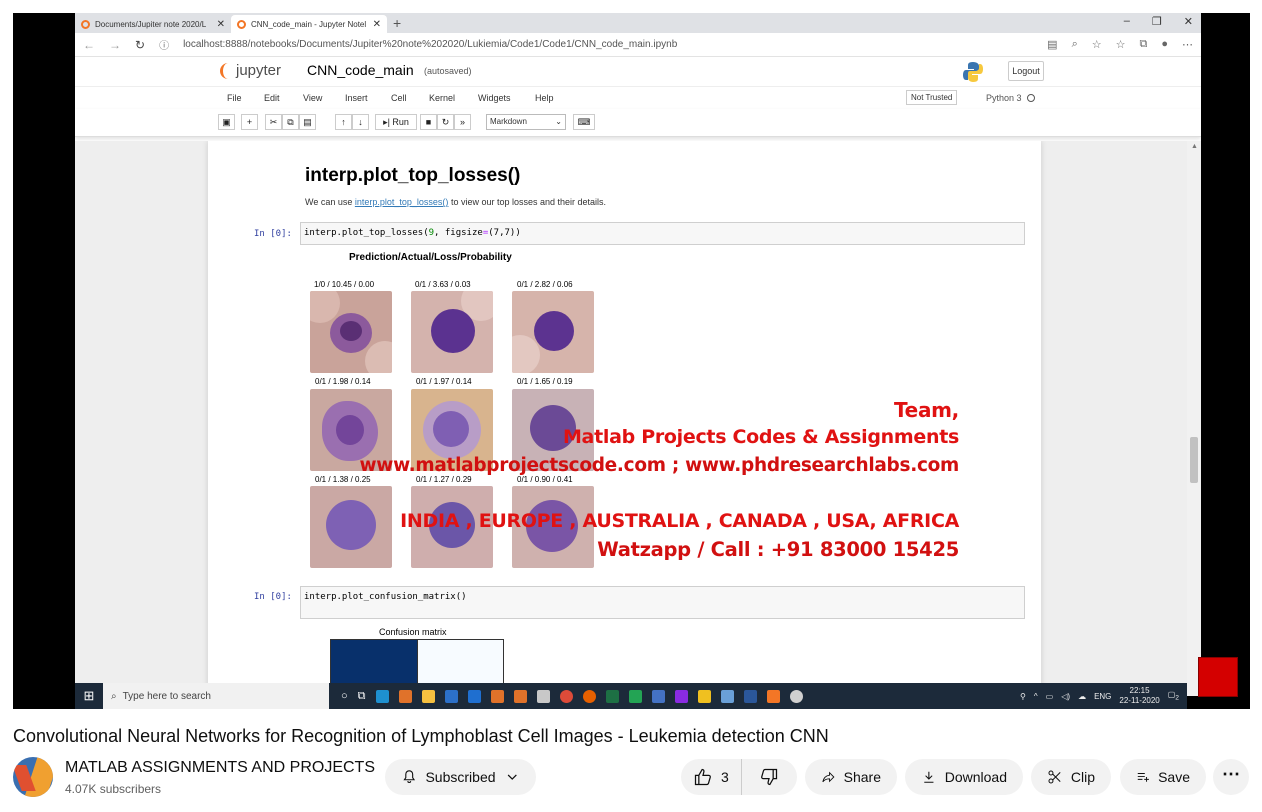 The width and height of the screenshot is (1262, 812). I want to click on minimize-icon: –, so click(1127, 21).